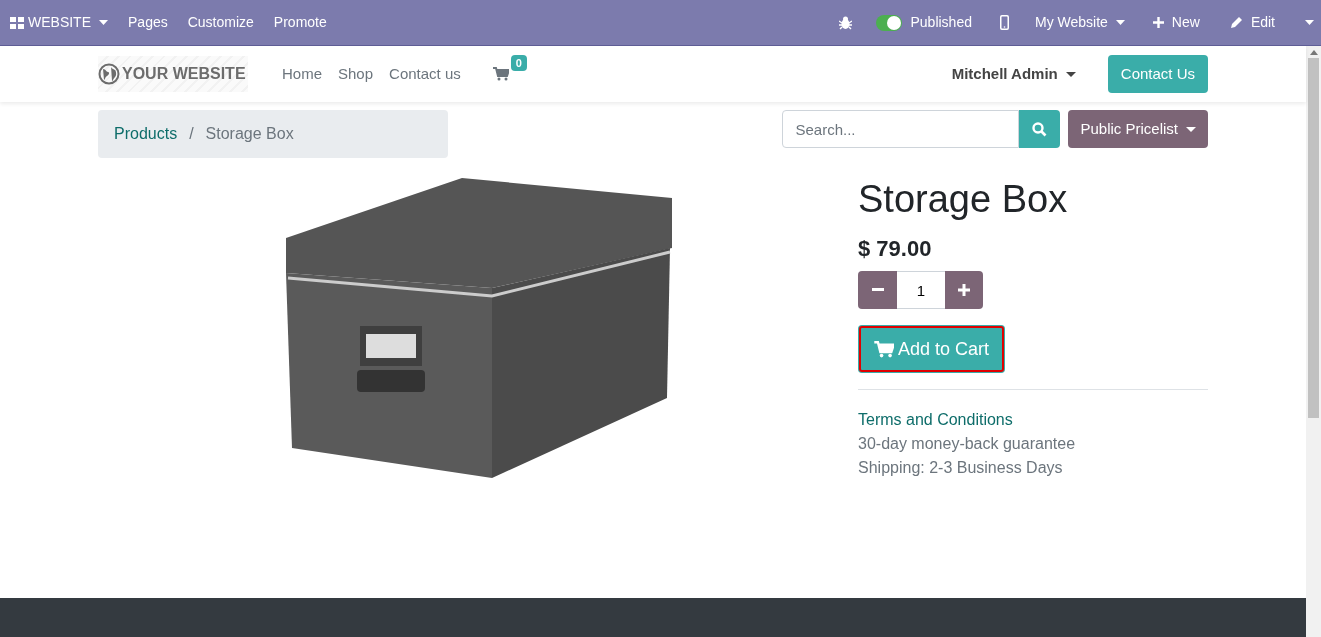 This screenshot has width=1321, height=637. What do you see at coordinates (889, 22) in the screenshot?
I see `published-toggle` at bounding box center [889, 22].